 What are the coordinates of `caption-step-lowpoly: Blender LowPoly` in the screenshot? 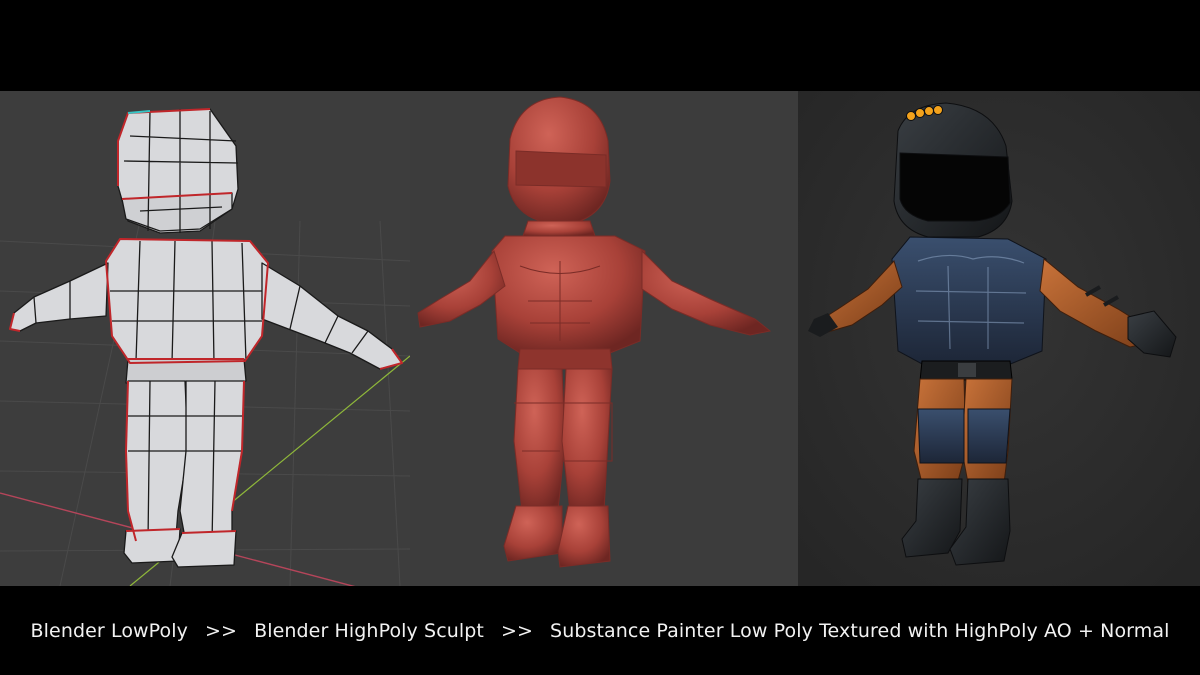 It's located at (109, 630).